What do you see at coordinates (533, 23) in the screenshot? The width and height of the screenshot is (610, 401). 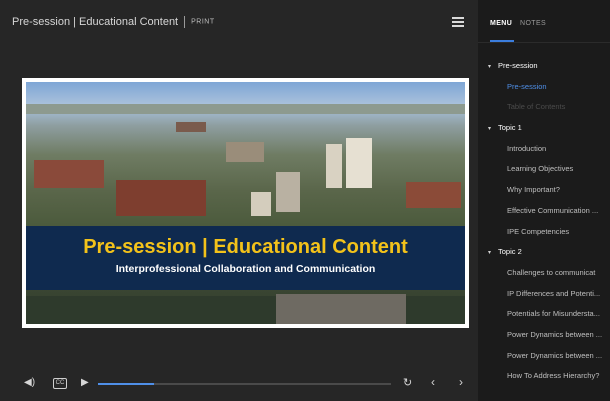 I see `tab-notes: NOTES` at bounding box center [533, 23].